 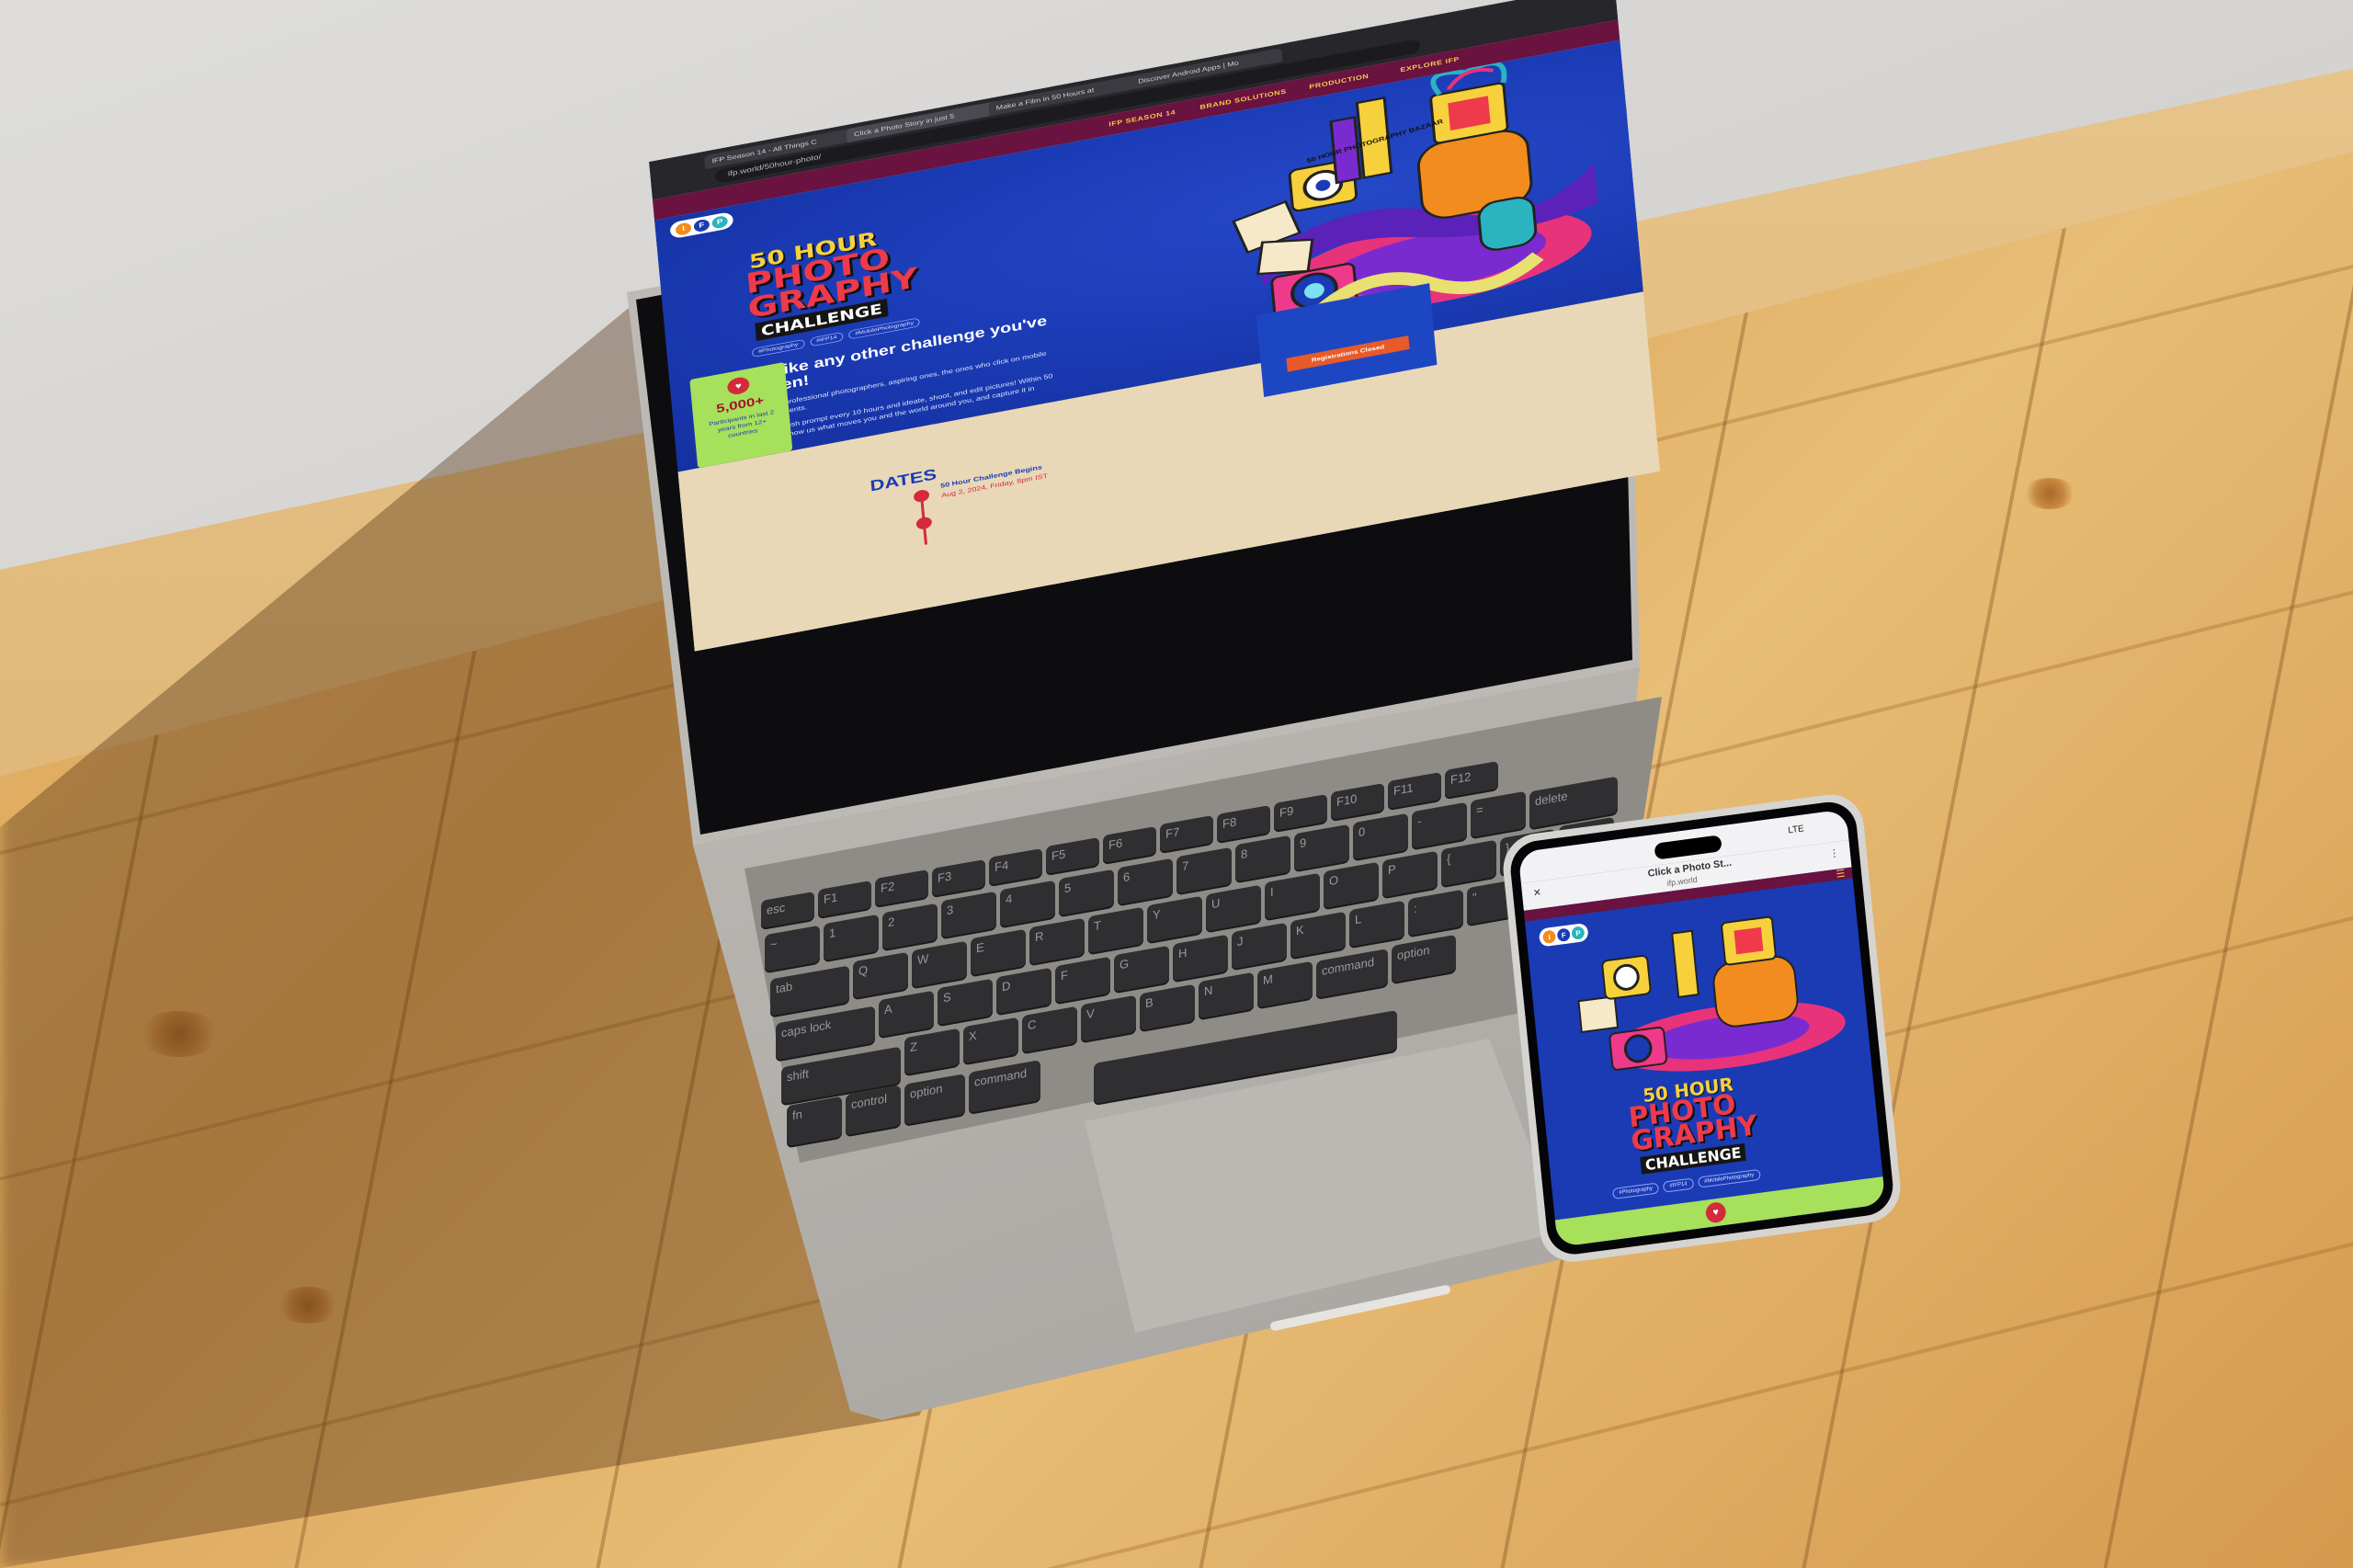 What do you see at coordinates (1755, 991) in the screenshot?
I see `figure-torso` at bounding box center [1755, 991].